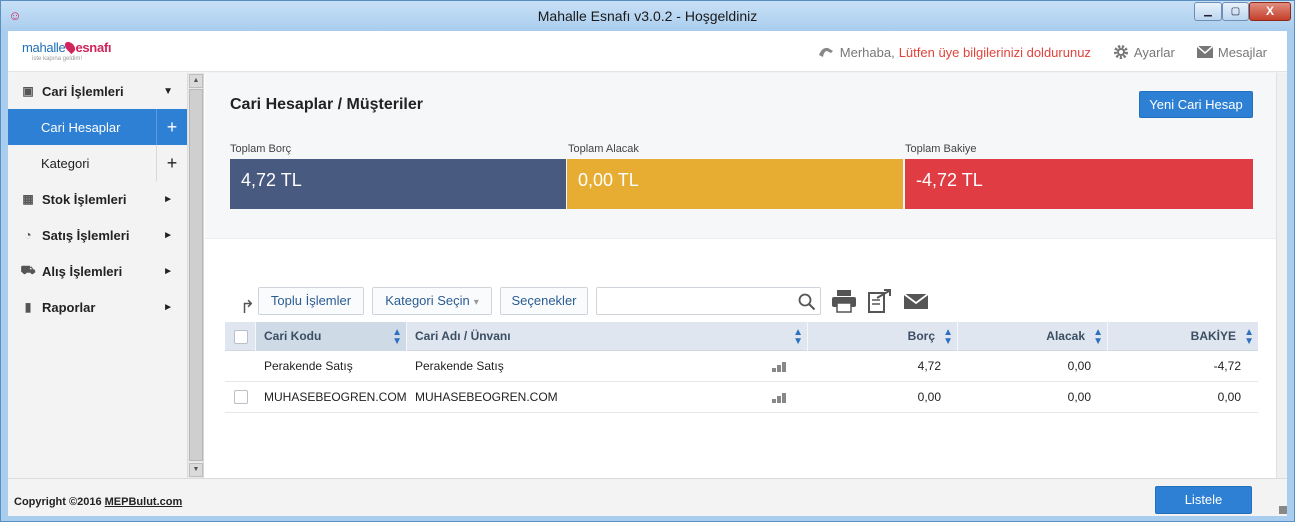 This screenshot has width=1295, height=522. I want to click on mail-icon, so click(916, 301).